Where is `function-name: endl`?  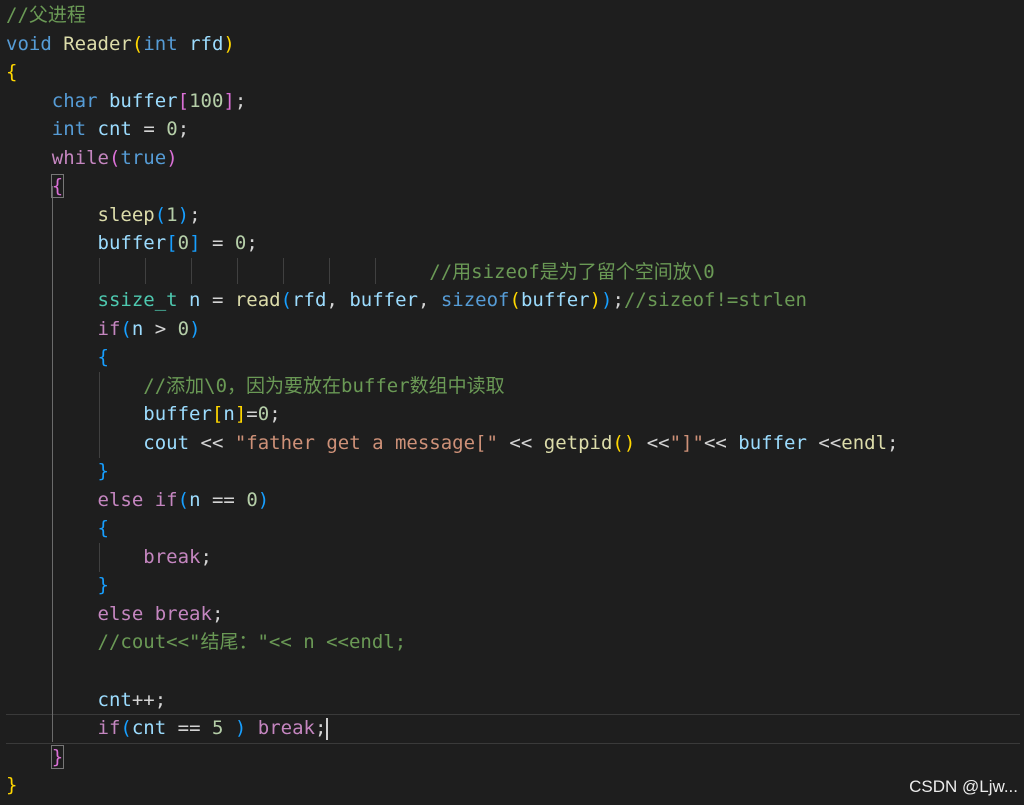
function-name: endl is located at coordinates (864, 443).